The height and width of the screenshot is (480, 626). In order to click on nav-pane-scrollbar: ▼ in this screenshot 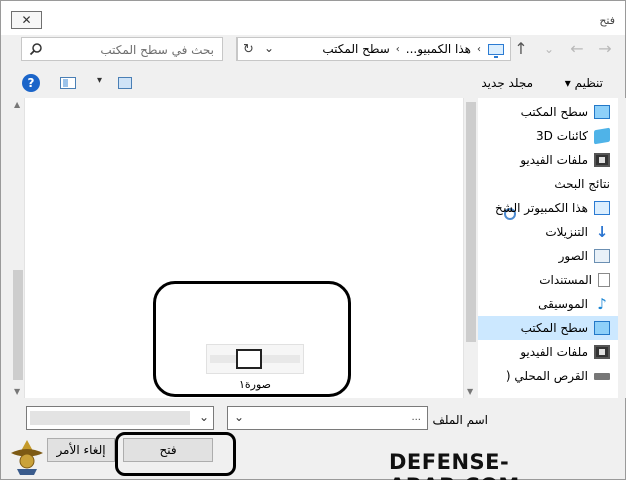, I will do `click(470, 248)`.